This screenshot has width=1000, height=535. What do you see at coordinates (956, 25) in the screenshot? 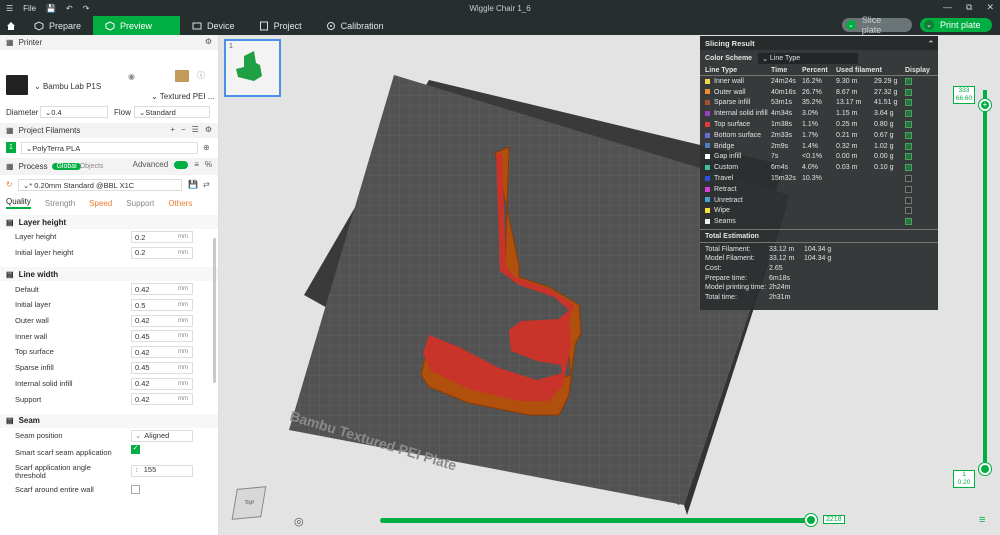
I see `print-plate-button: ⌄ Print plate` at bounding box center [956, 25].